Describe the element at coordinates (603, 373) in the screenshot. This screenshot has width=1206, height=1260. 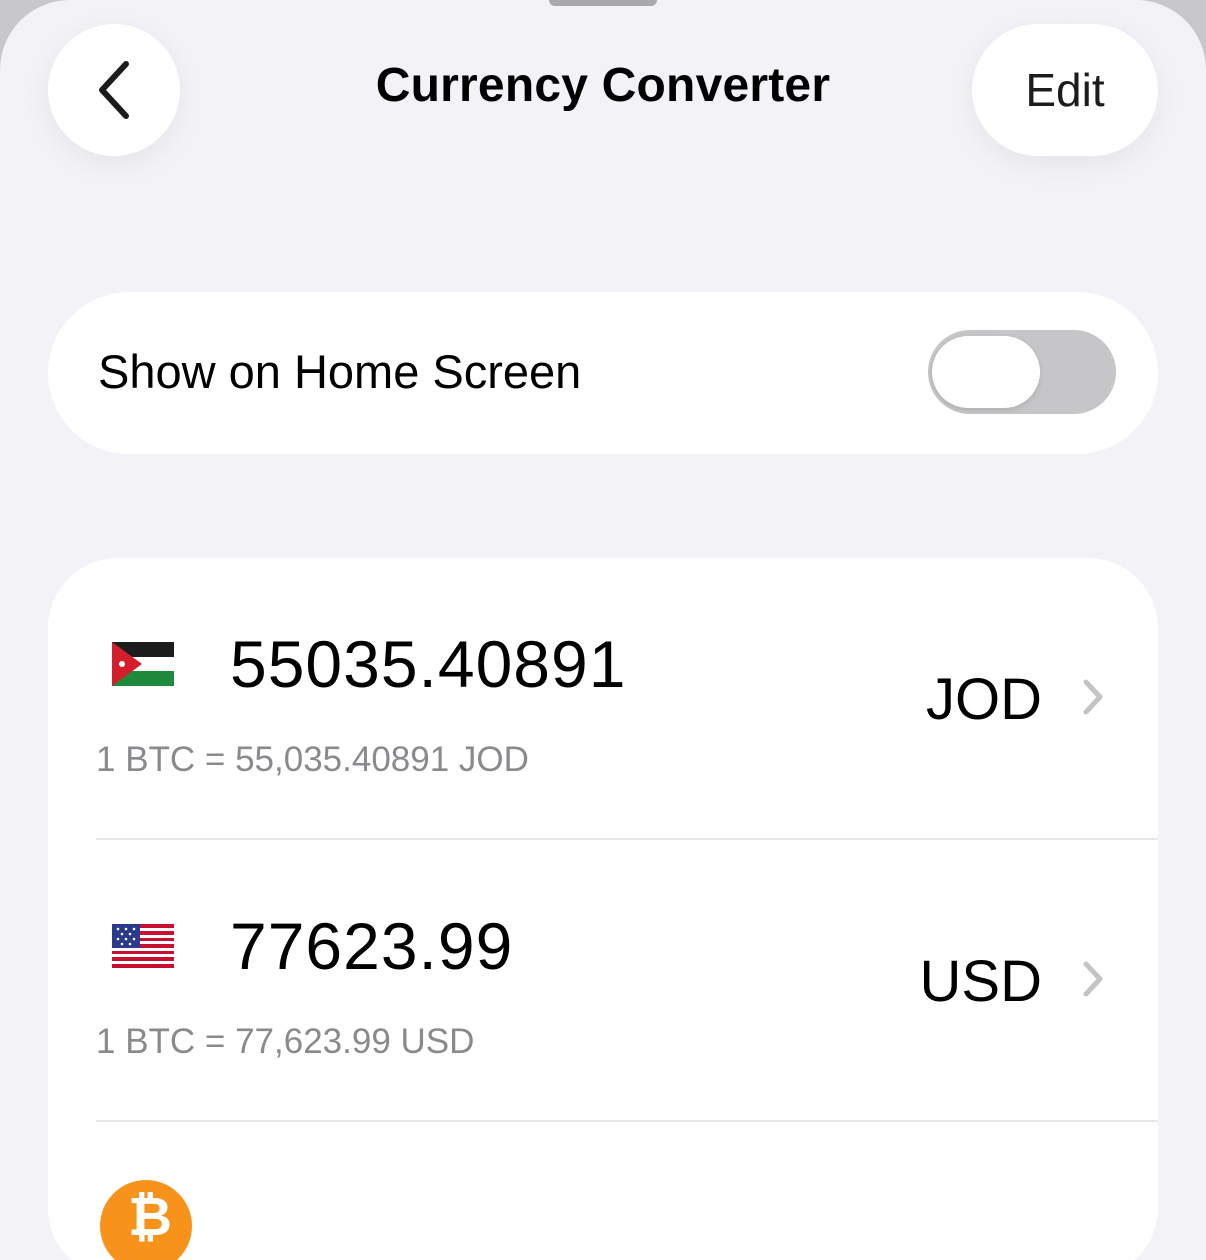
I see `home-screen-setting: Show on Home Screen` at that location.